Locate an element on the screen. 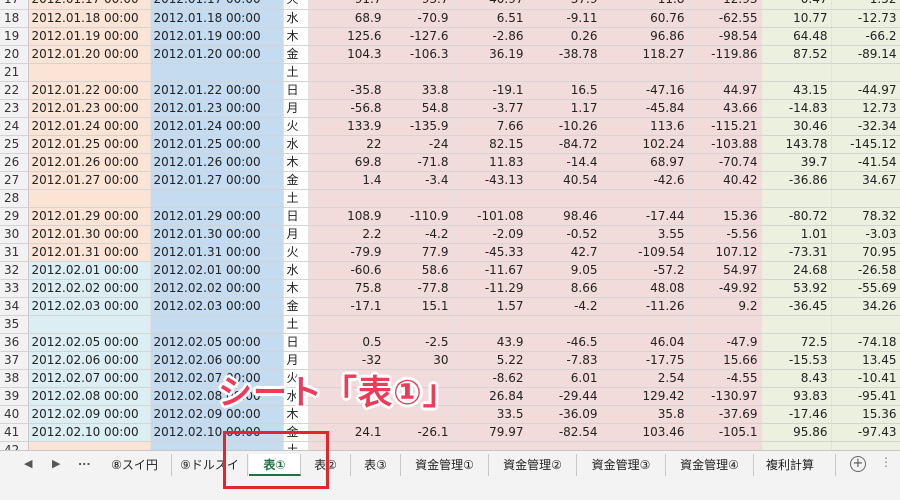  value-cell: -36.86 is located at coordinates (796, 180).